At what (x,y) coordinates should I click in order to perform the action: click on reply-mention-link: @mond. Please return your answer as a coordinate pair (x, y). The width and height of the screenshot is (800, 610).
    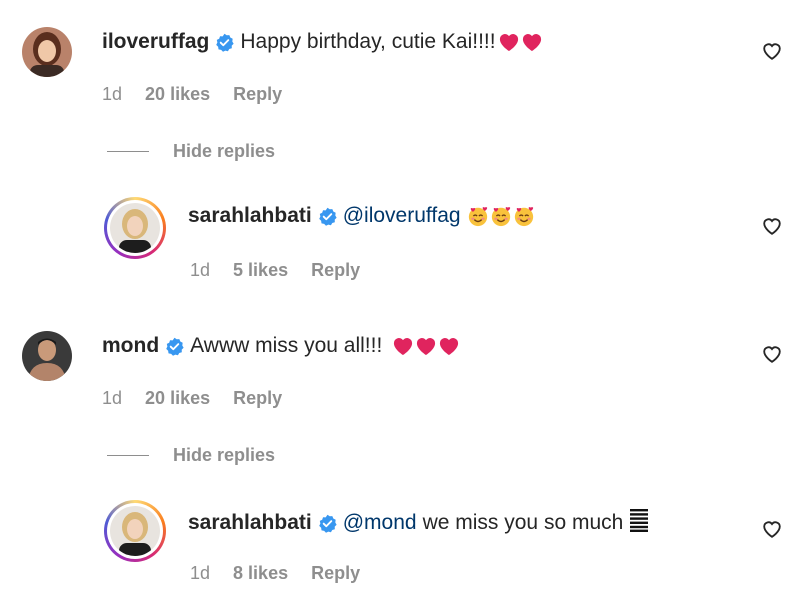
    Looking at the image, I should click on (380, 523).